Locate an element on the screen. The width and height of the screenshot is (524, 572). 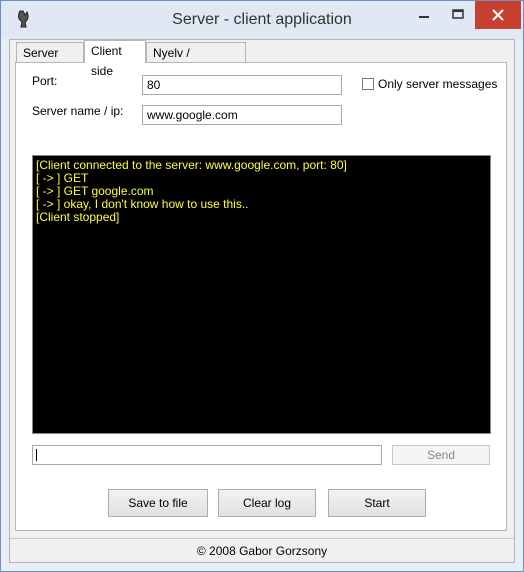
status-bar: © 2008 Gabor Gorzsony is located at coordinates (262, 550).